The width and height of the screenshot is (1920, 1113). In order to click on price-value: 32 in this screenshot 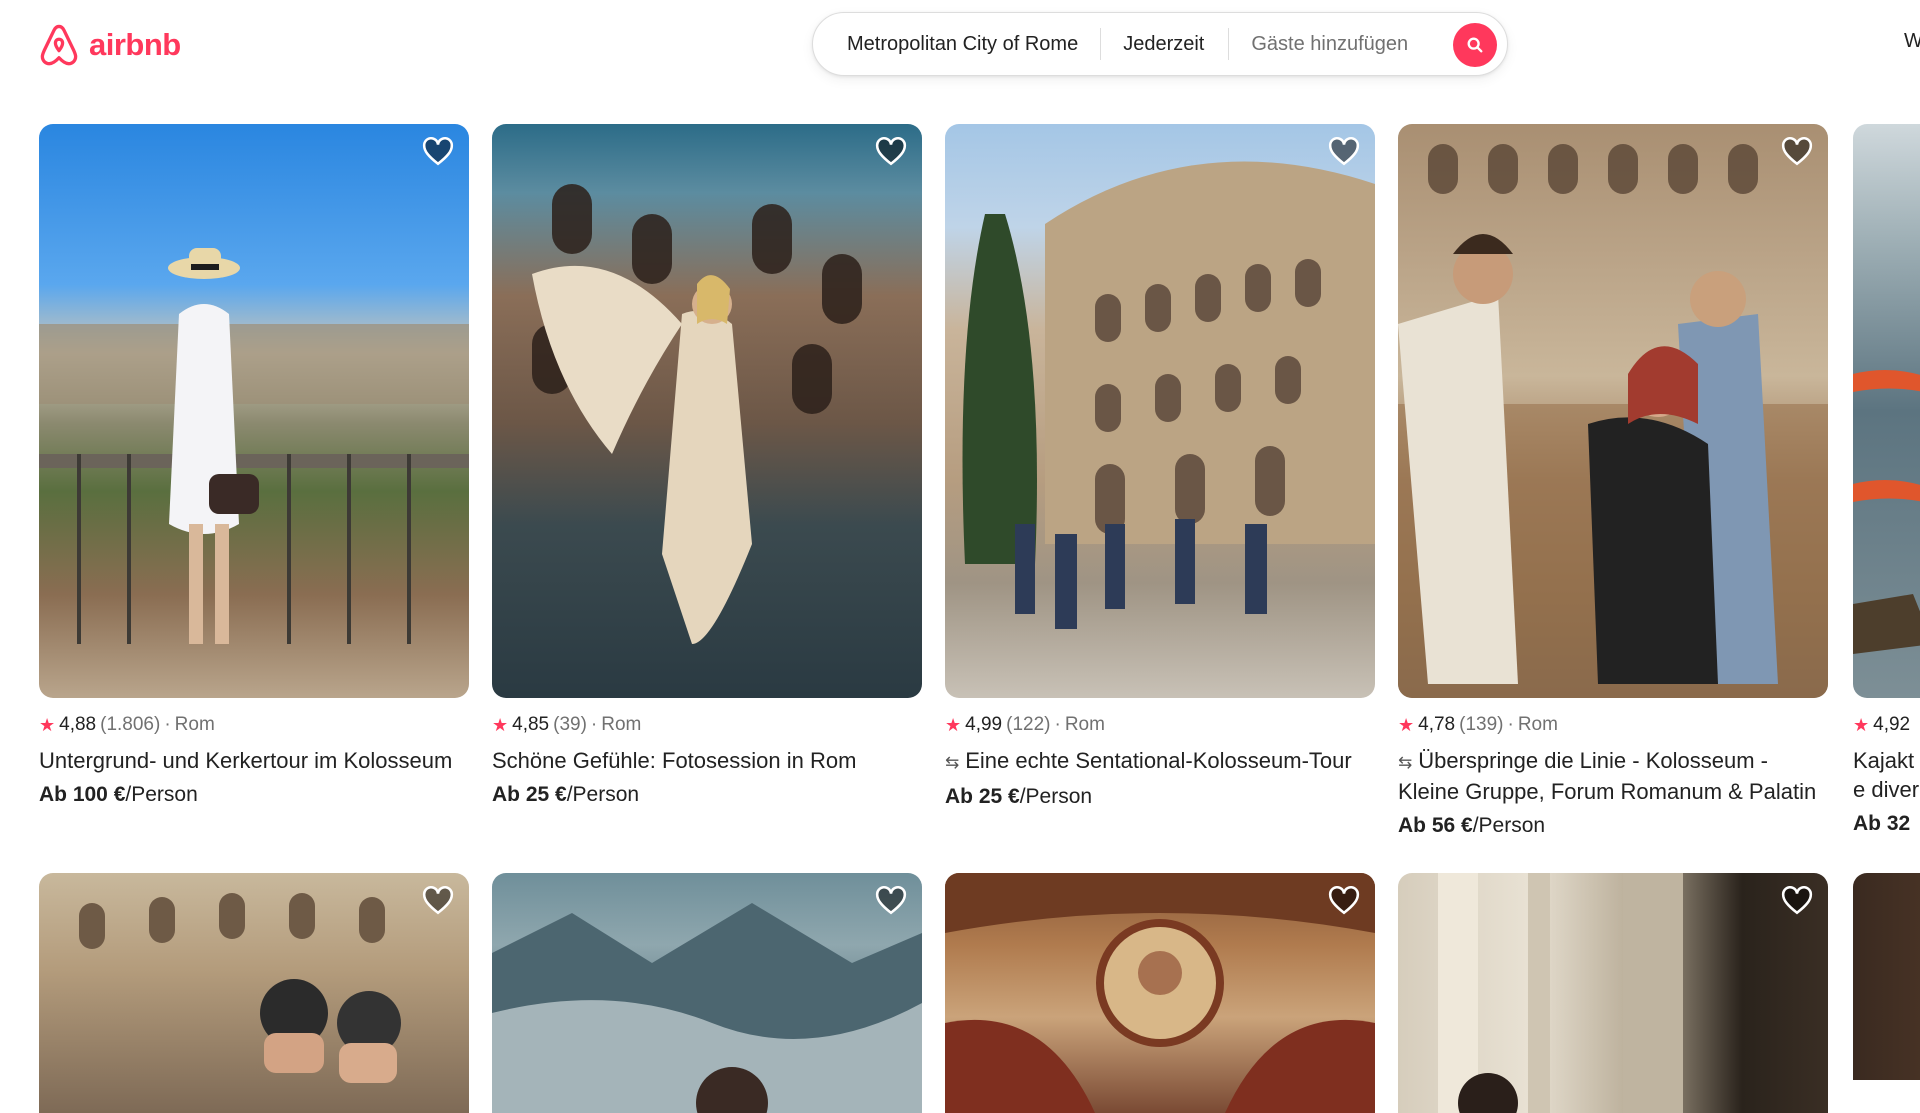, I will do `click(1898, 823)`.